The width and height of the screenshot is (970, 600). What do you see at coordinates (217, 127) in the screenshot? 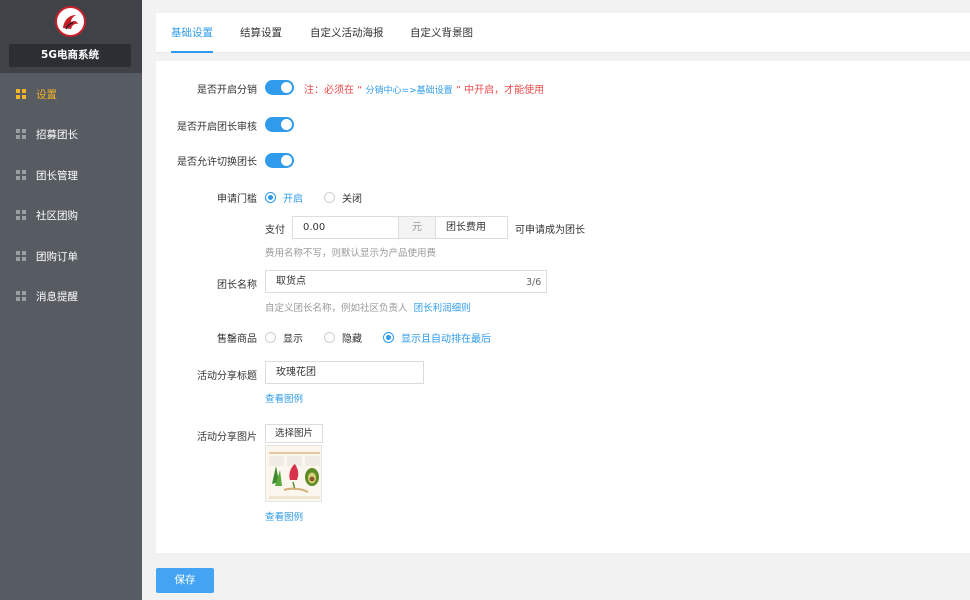
I see `leader-review-label: 是否开启团长审核` at bounding box center [217, 127].